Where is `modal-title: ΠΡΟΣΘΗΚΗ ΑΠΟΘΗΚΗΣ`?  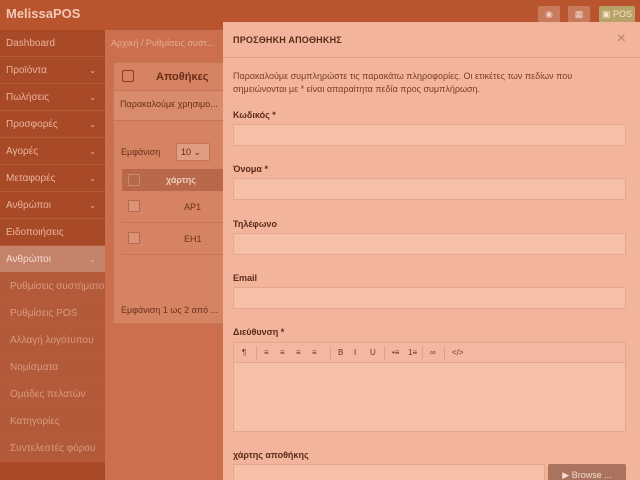
modal-title: ΠΡΟΣΘΗΚΗ ΑΠΟΘΗΚΗΣ is located at coordinates (287, 40).